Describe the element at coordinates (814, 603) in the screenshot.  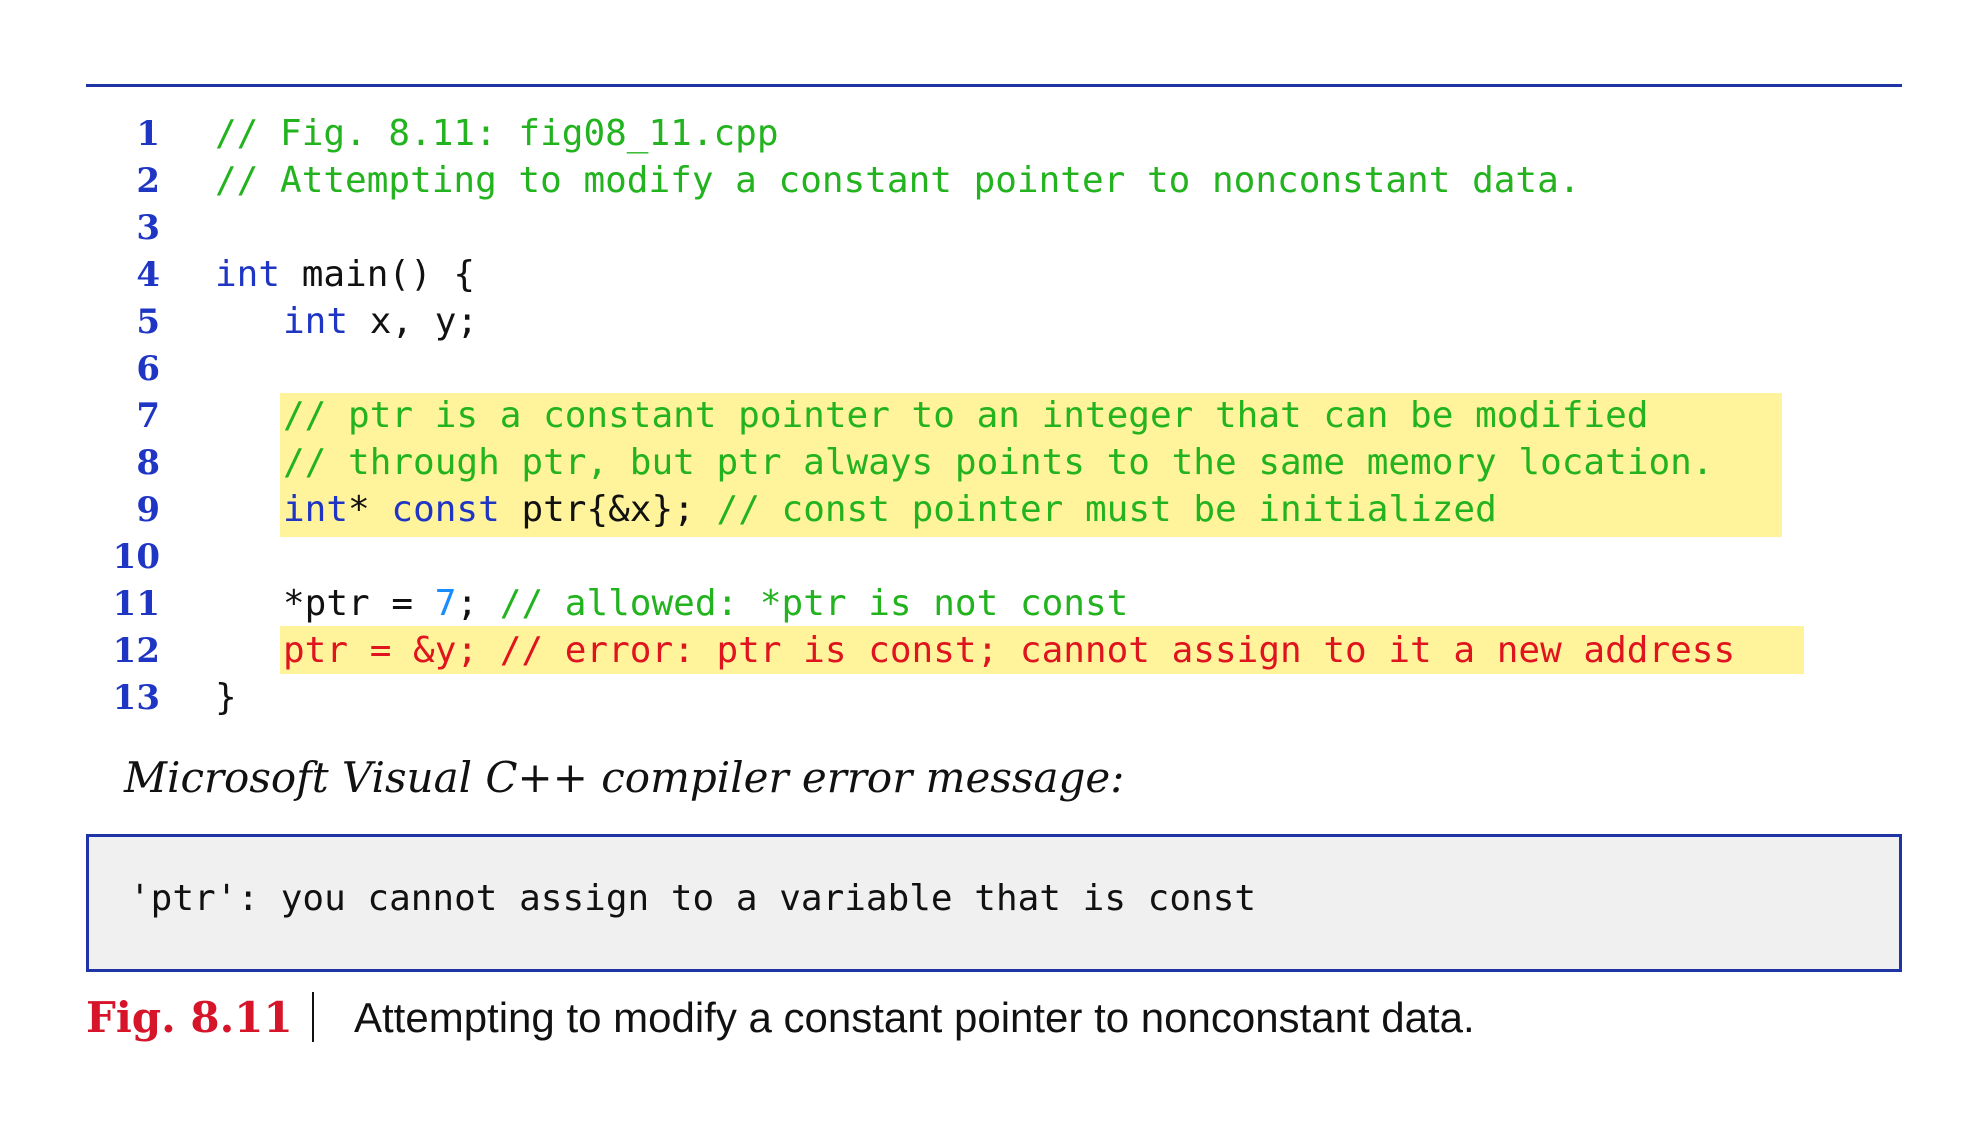
I see `code-token-comment: // allowed: *ptr is not const` at that location.